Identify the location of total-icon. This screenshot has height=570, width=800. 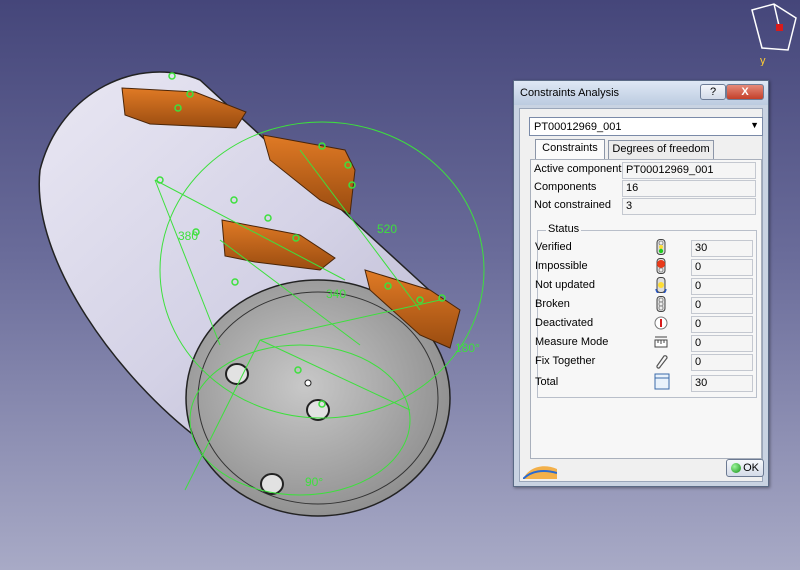
(662, 381).